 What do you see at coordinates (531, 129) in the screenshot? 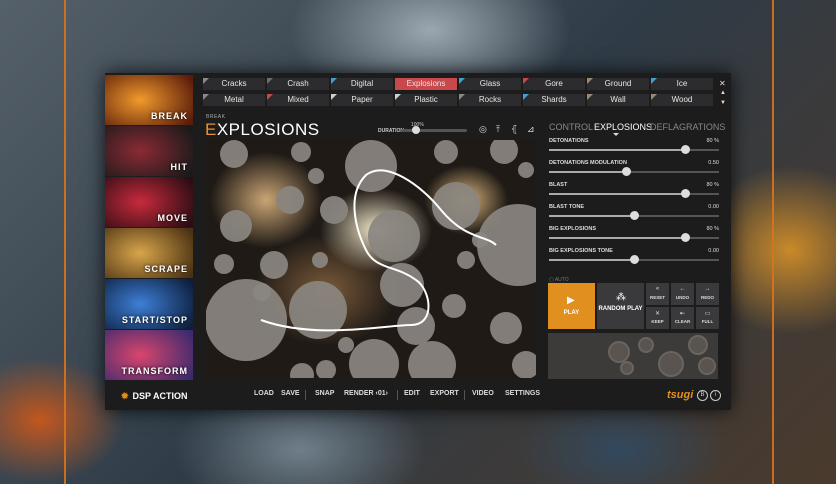
I see `fade-icon: ⊿` at bounding box center [531, 129].